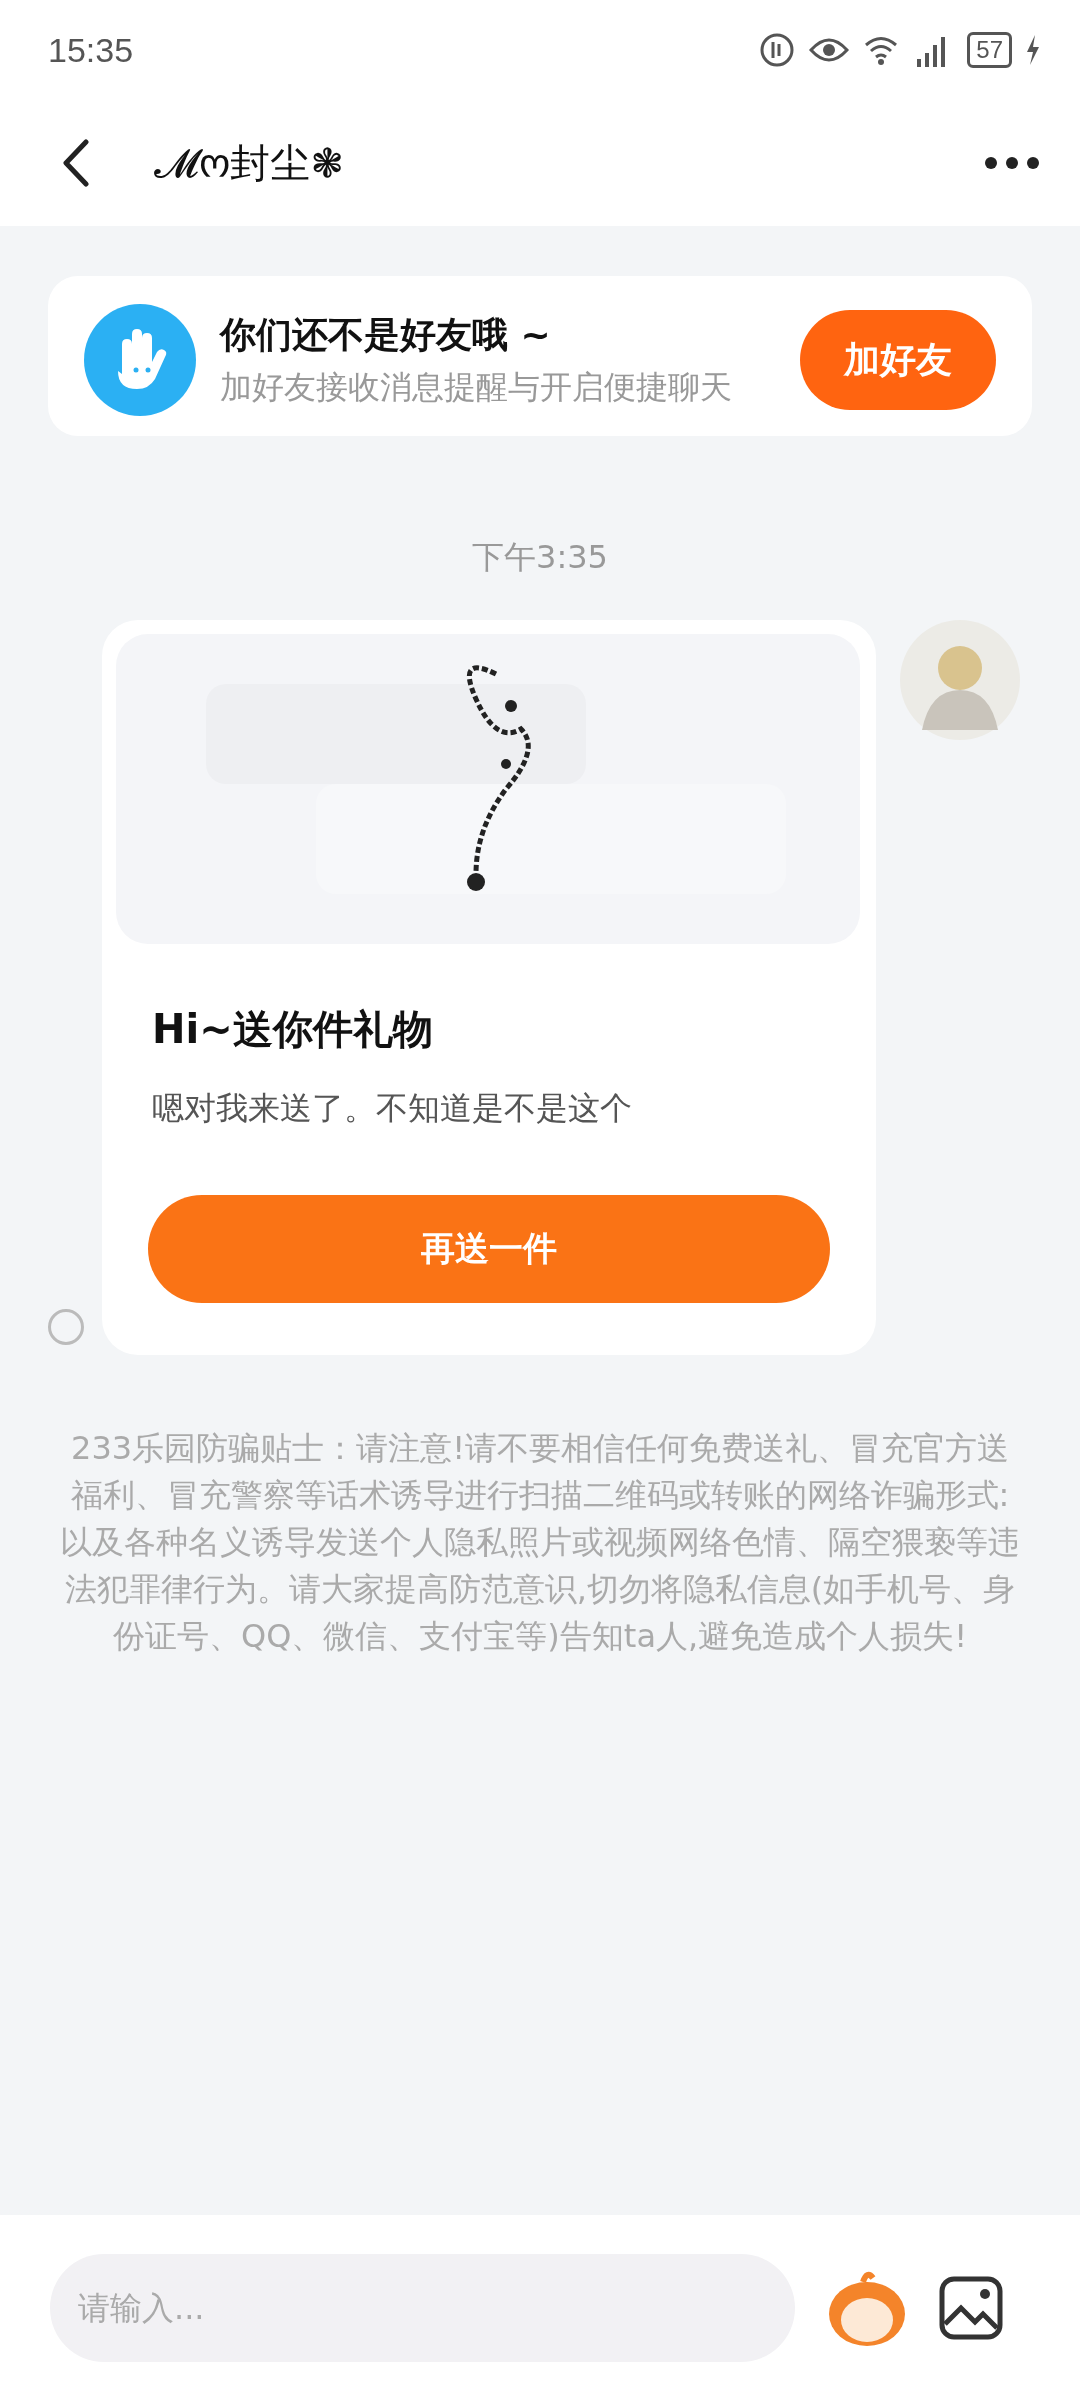  I want to click on charging-icon, so click(1033, 50).